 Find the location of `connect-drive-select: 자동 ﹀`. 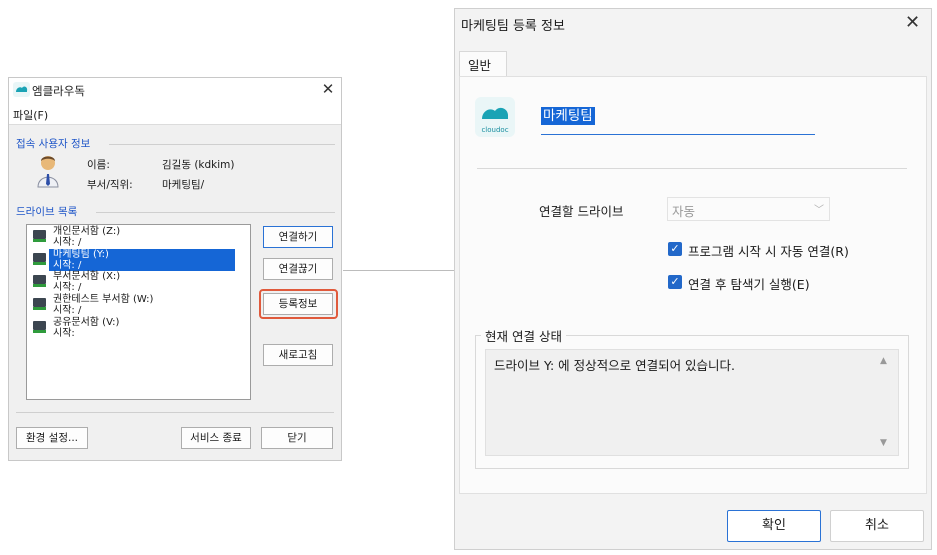

connect-drive-select: 자동 ﹀ is located at coordinates (748, 209).